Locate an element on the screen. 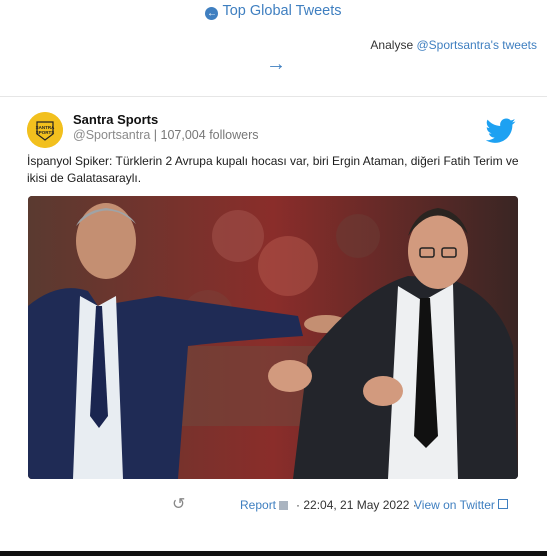 Image resolution: width=547 pixels, height=556 pixels. user-meta: @Sportsantra | 107,004 followers is located at coordinates (166, 135).